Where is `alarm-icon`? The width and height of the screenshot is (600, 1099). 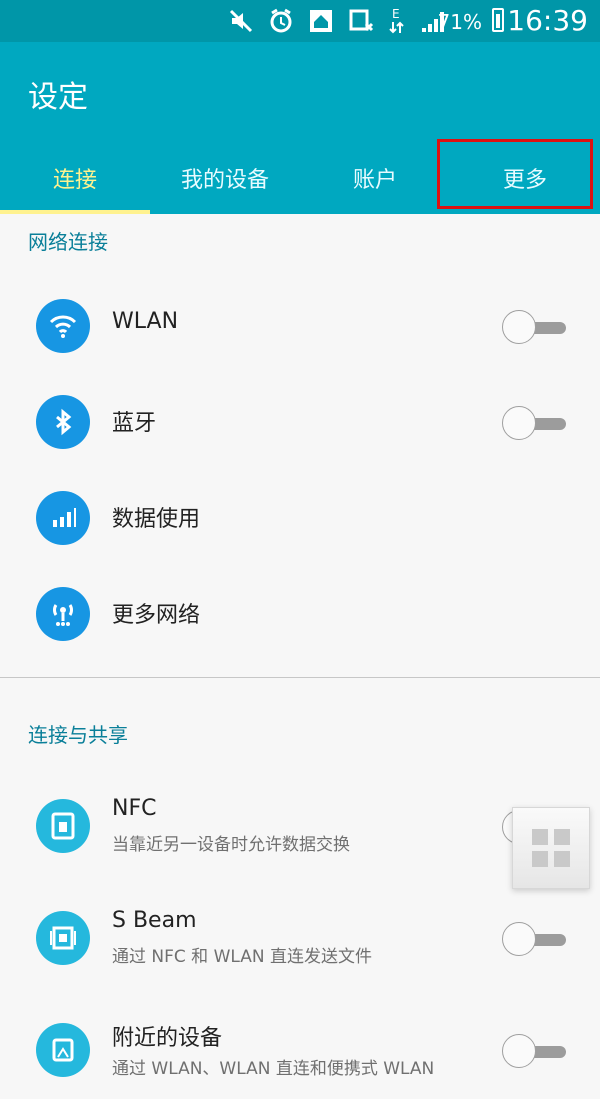
alarm-icon is located at coordinates (281, 23).